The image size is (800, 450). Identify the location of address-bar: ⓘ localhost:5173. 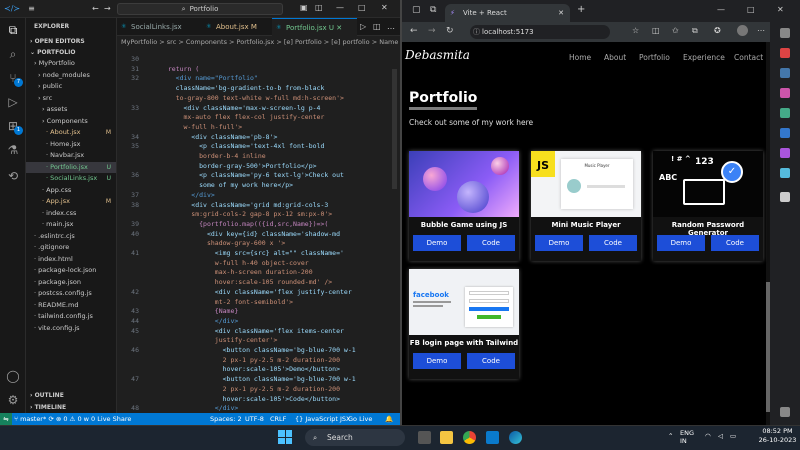
(540, 32).